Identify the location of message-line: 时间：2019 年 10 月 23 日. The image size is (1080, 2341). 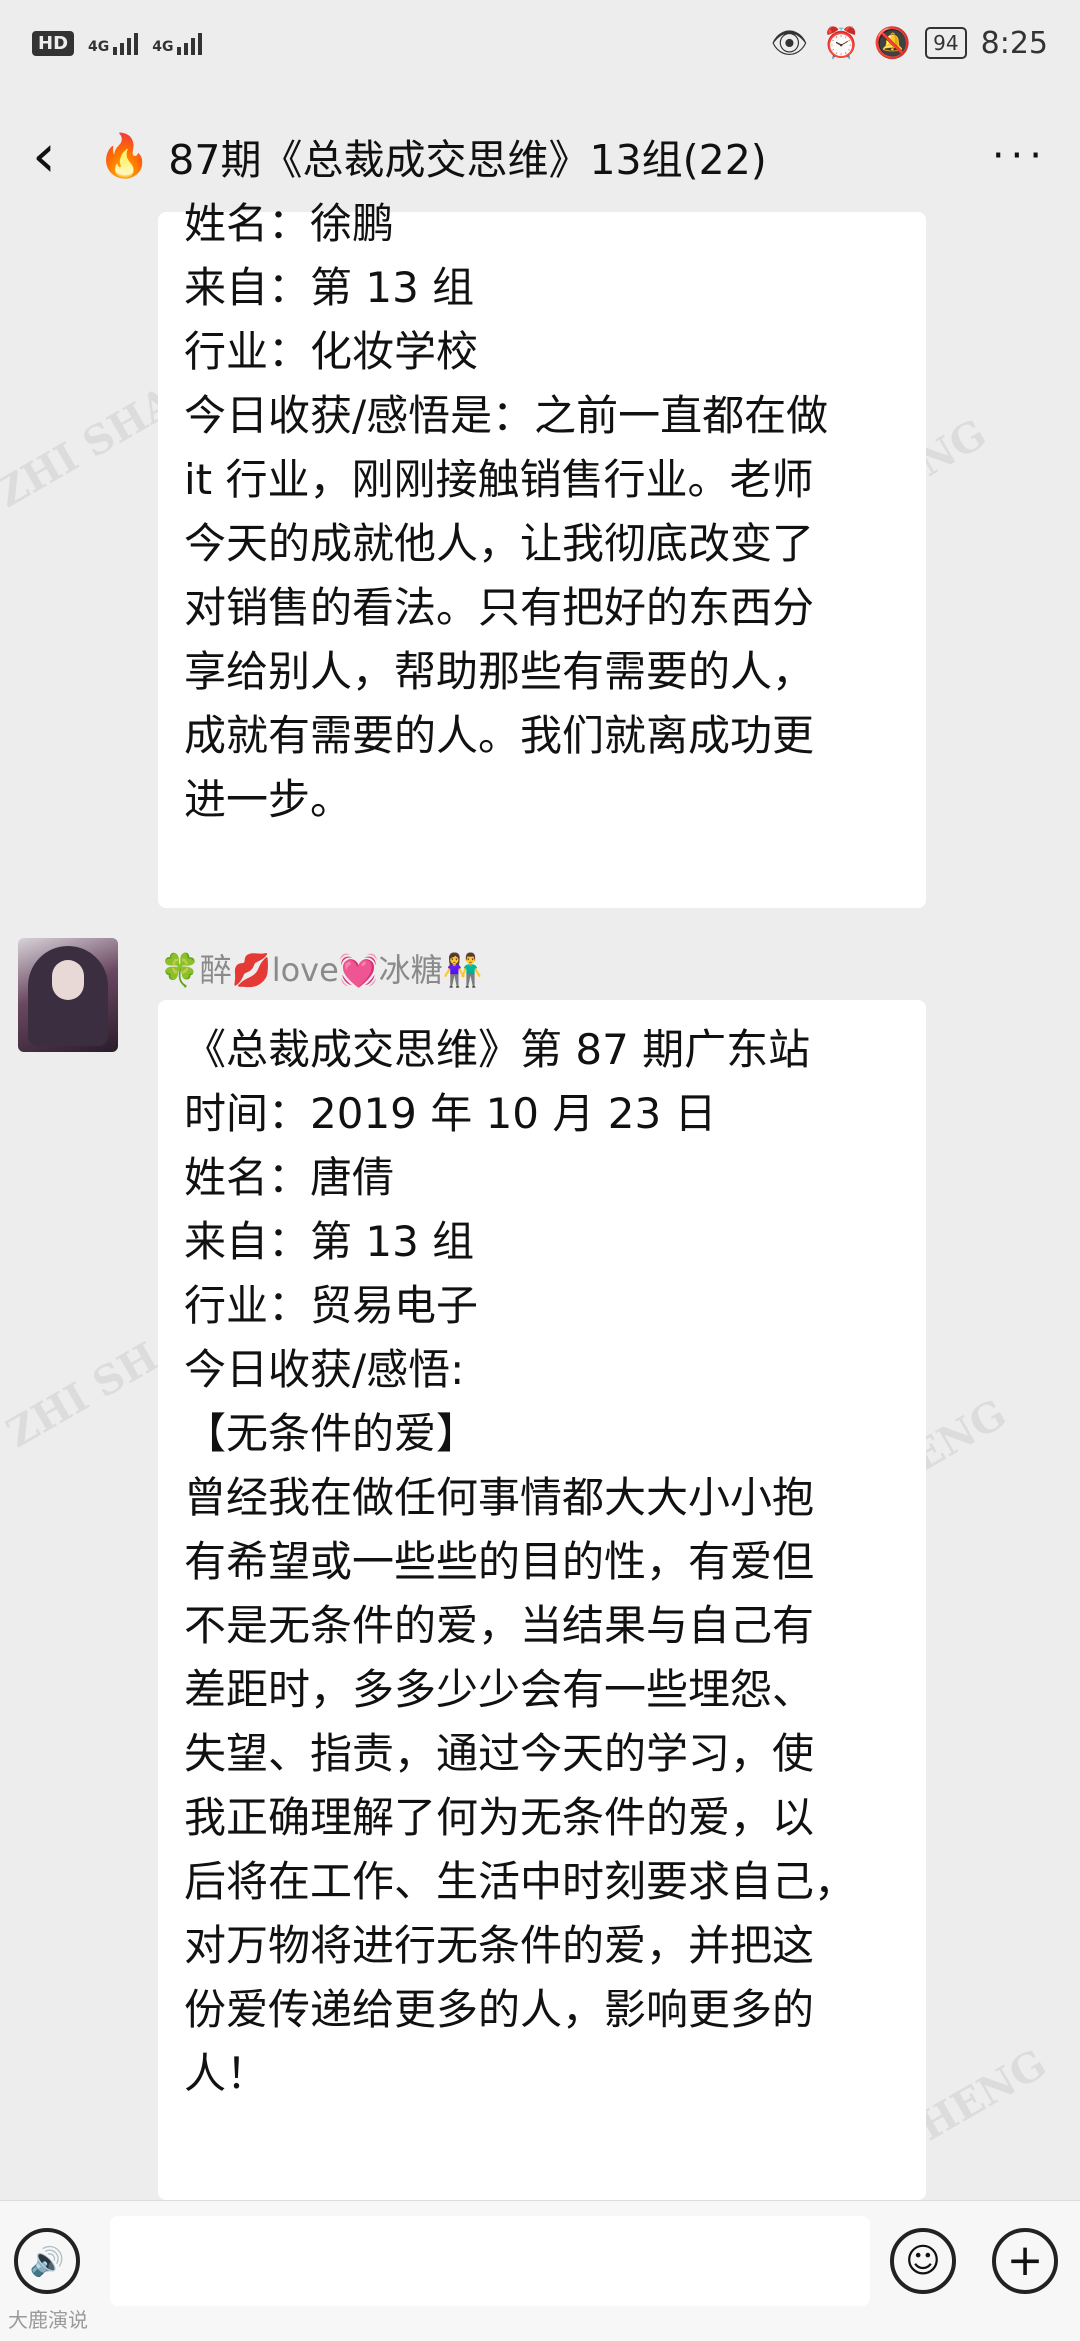
(450, 1113).